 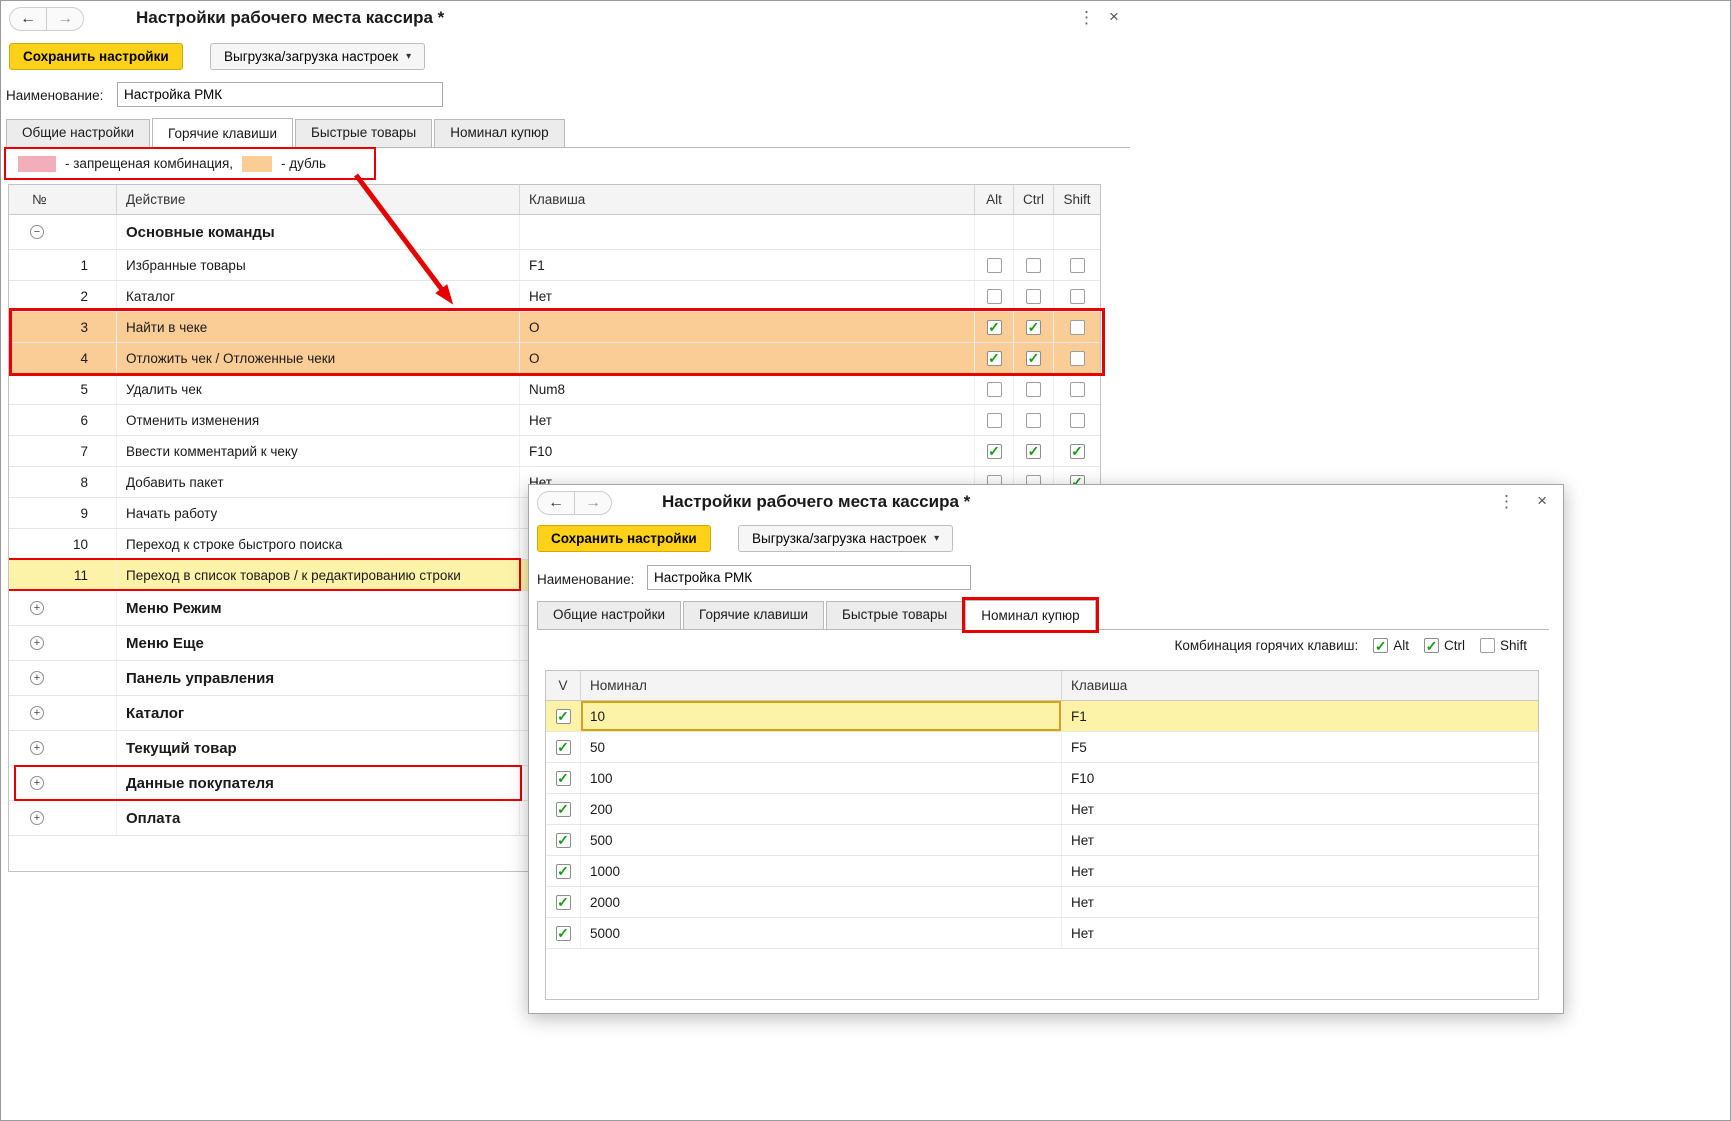 What do you see at coordinates (311, 56) in the screenshot?
I see `export-import-label: Выгрузка/загрузка настроек` at bounding box center [311, 56].